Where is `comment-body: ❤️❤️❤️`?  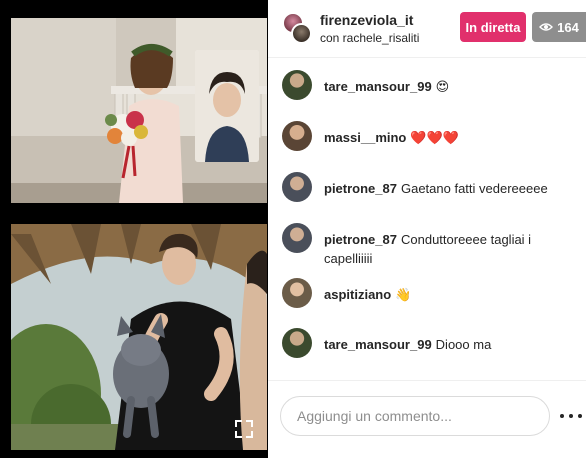 comment-body: ❤️❤️❤️ is located at coordinates (434, 137).